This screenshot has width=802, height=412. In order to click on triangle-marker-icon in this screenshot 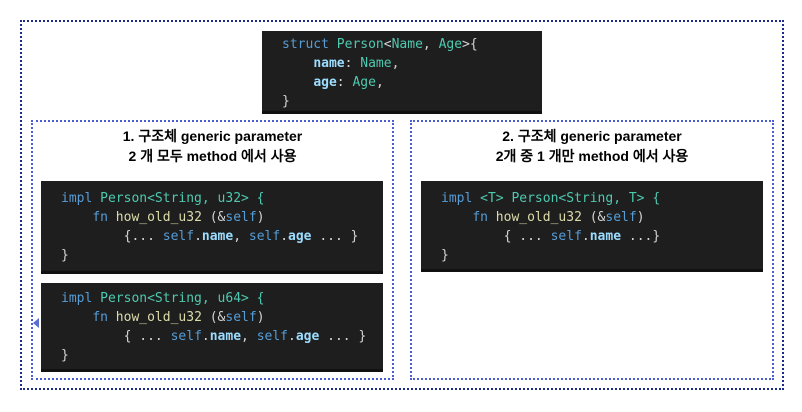, I will do `click(36, 323)`.